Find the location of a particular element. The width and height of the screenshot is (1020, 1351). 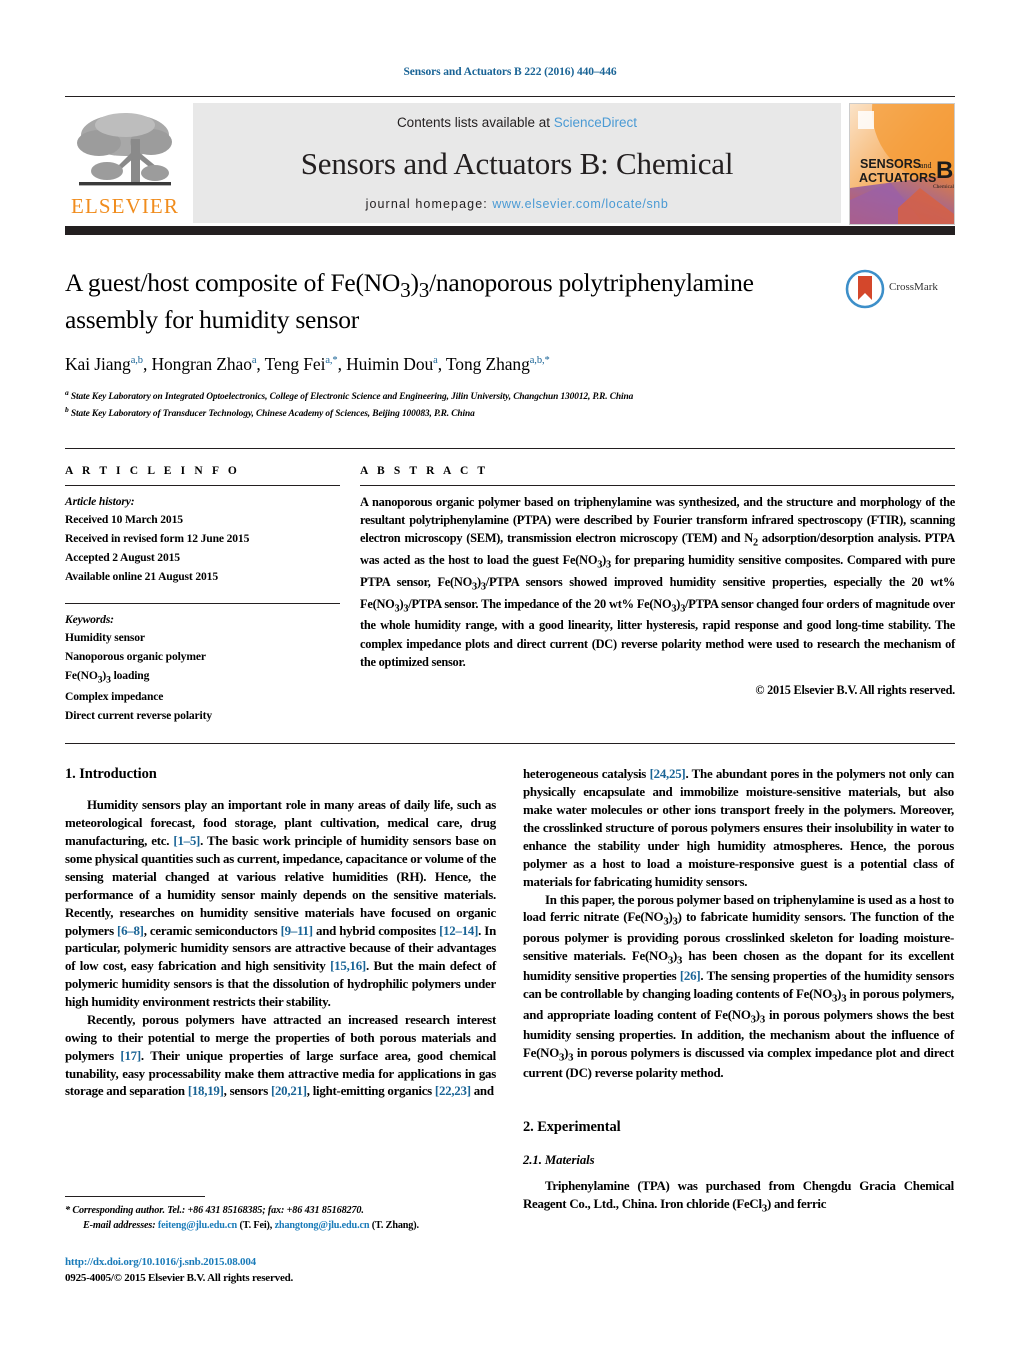

body-top-rule is located at coordinates (510, 744).